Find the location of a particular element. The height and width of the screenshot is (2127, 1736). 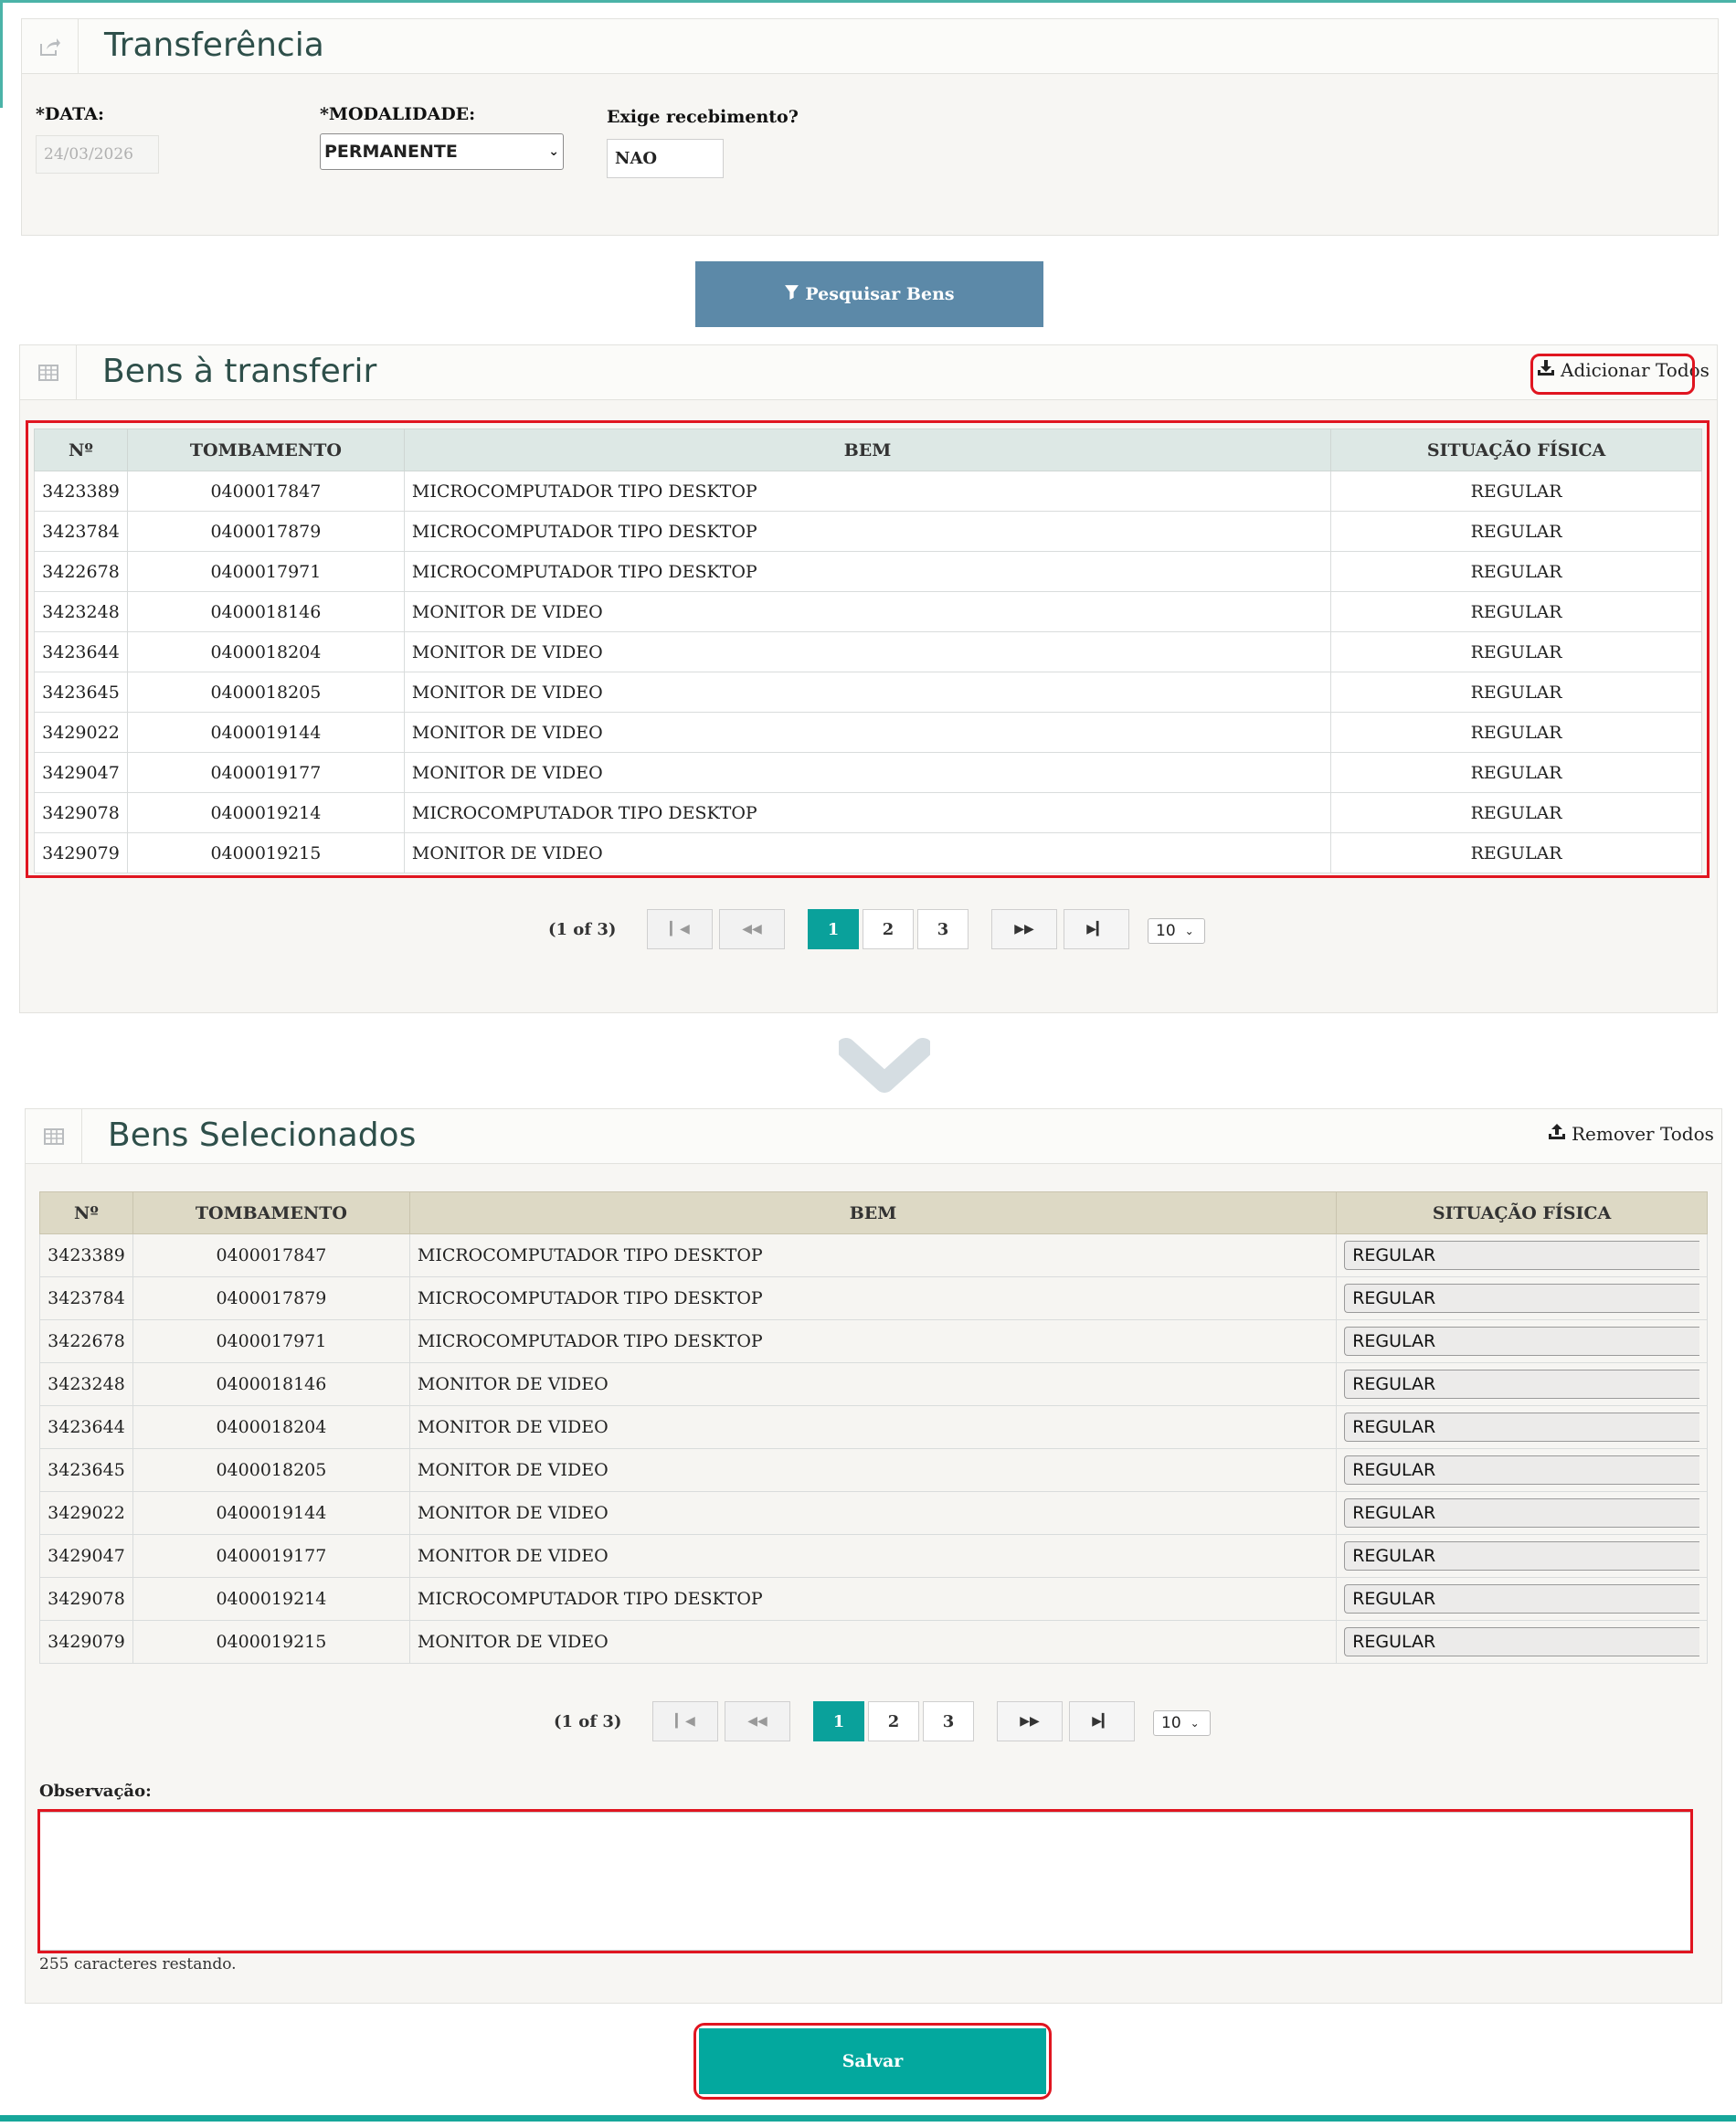

column-header-tombamento: TOMBAMENTO is located at coordinates (271, 1212).